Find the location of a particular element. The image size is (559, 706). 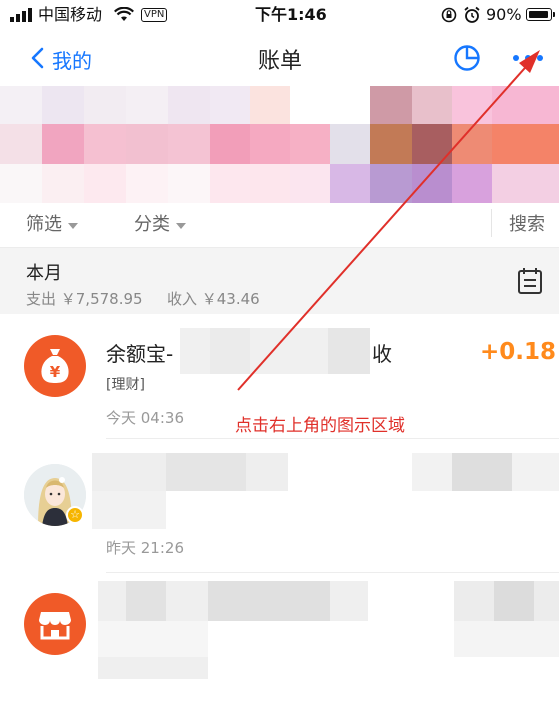

annotation-text: 点击右上角的图示区域 is located at coordinates (320, 426).